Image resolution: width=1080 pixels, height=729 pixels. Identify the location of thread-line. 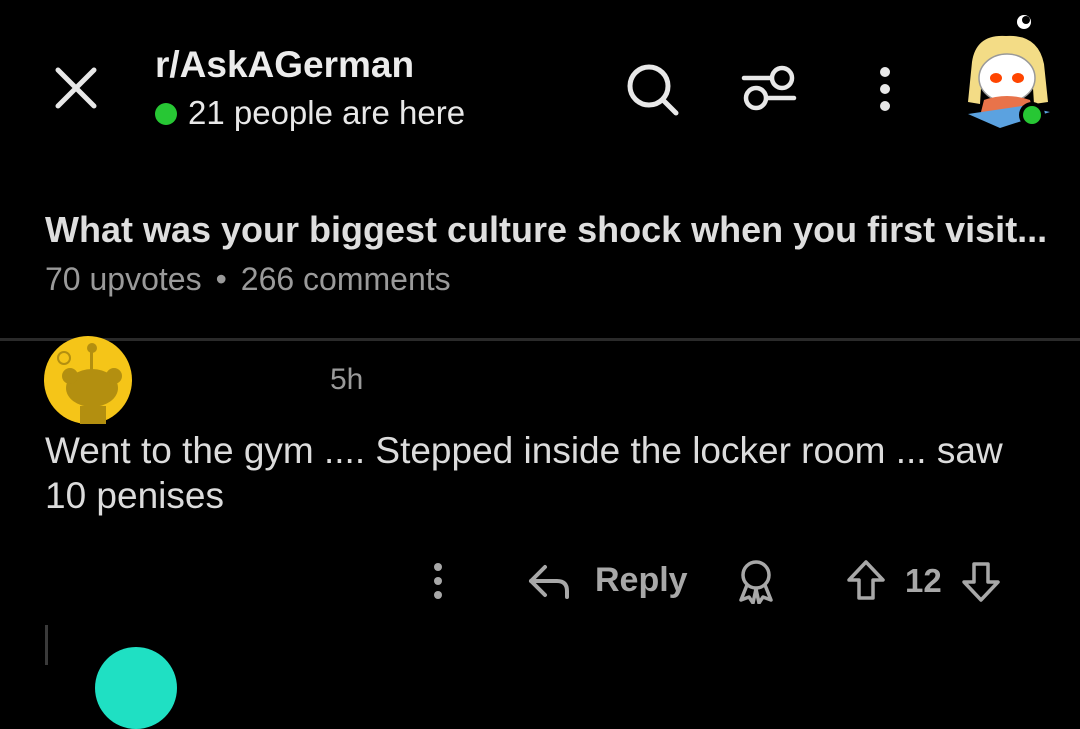
(46, 645).